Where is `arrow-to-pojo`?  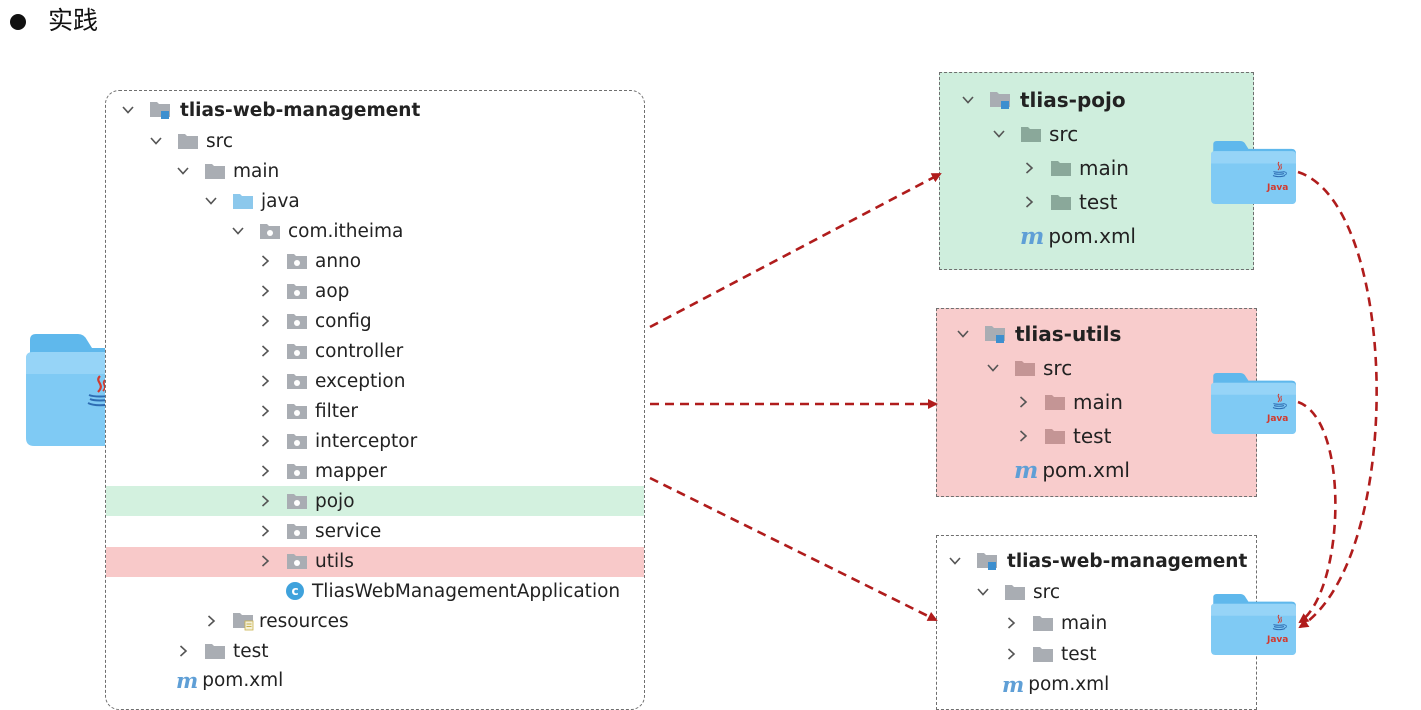
arrow-to-pojo is located at coordinates (795, 250).